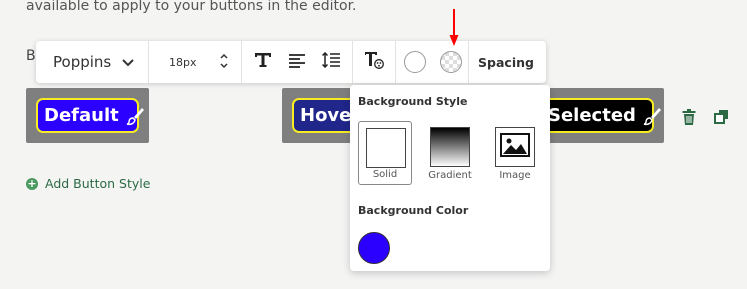  I want to click on background-style-swatch, so click(451, 62).